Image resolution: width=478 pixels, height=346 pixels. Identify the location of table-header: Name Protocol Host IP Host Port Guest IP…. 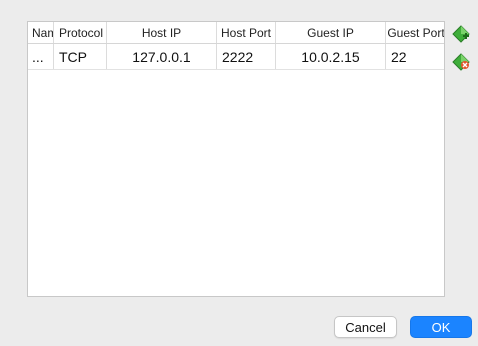
(236, 33).